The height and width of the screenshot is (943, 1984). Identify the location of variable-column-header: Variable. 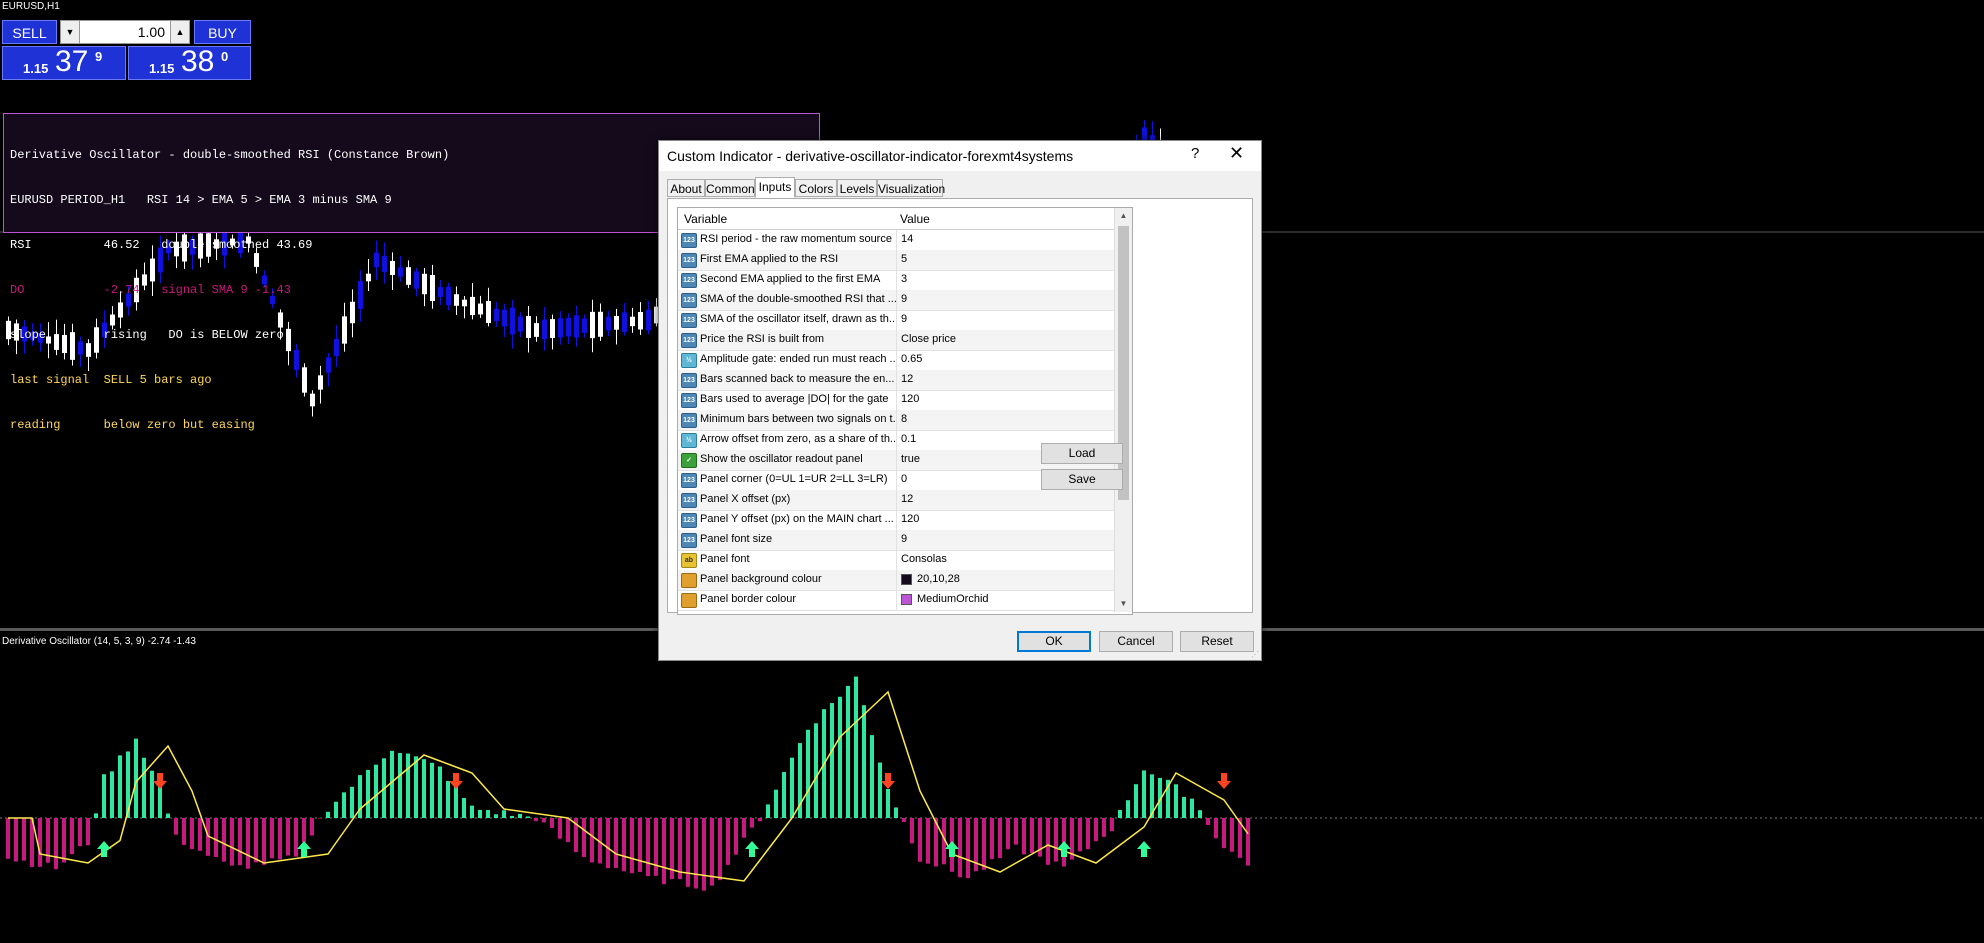
(705, 219).